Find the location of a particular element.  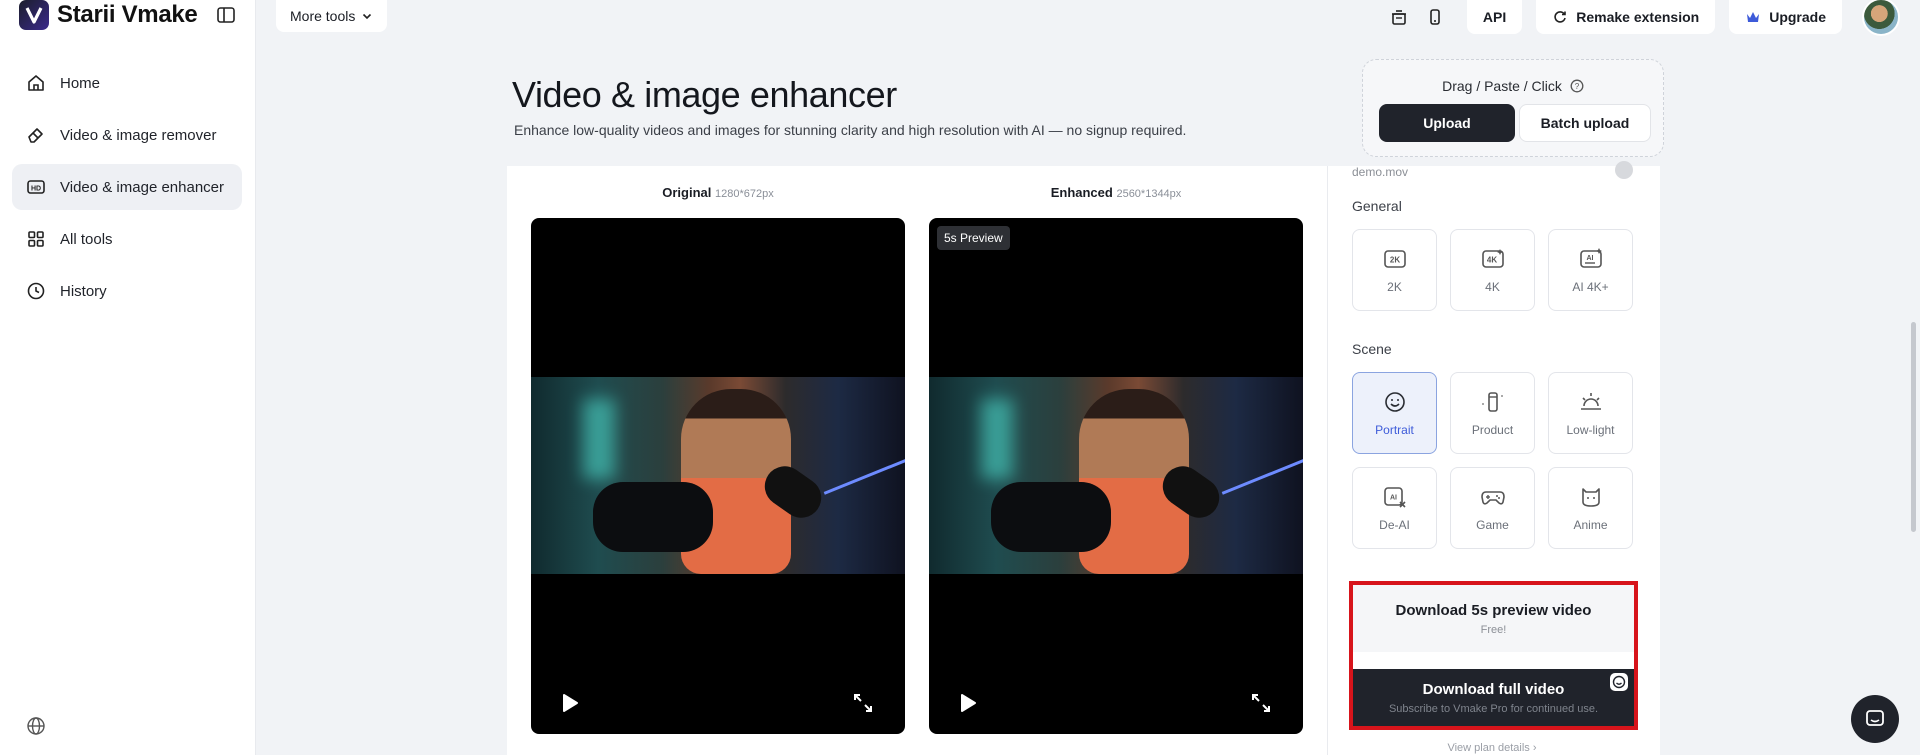

product-bottle-icon is located at coordinates (1492, 402).